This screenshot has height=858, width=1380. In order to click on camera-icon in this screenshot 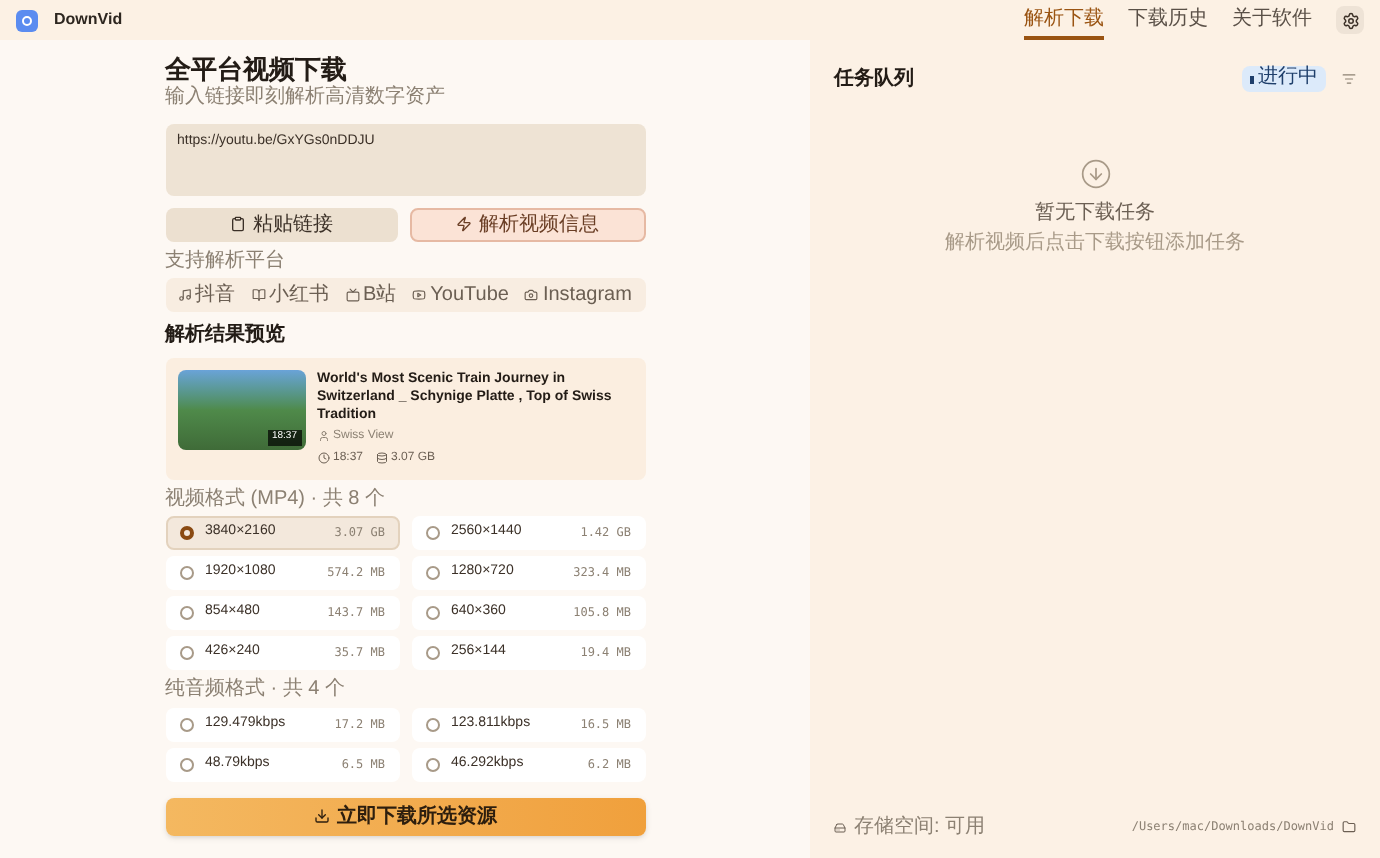, I will do `click(531, 295)`.